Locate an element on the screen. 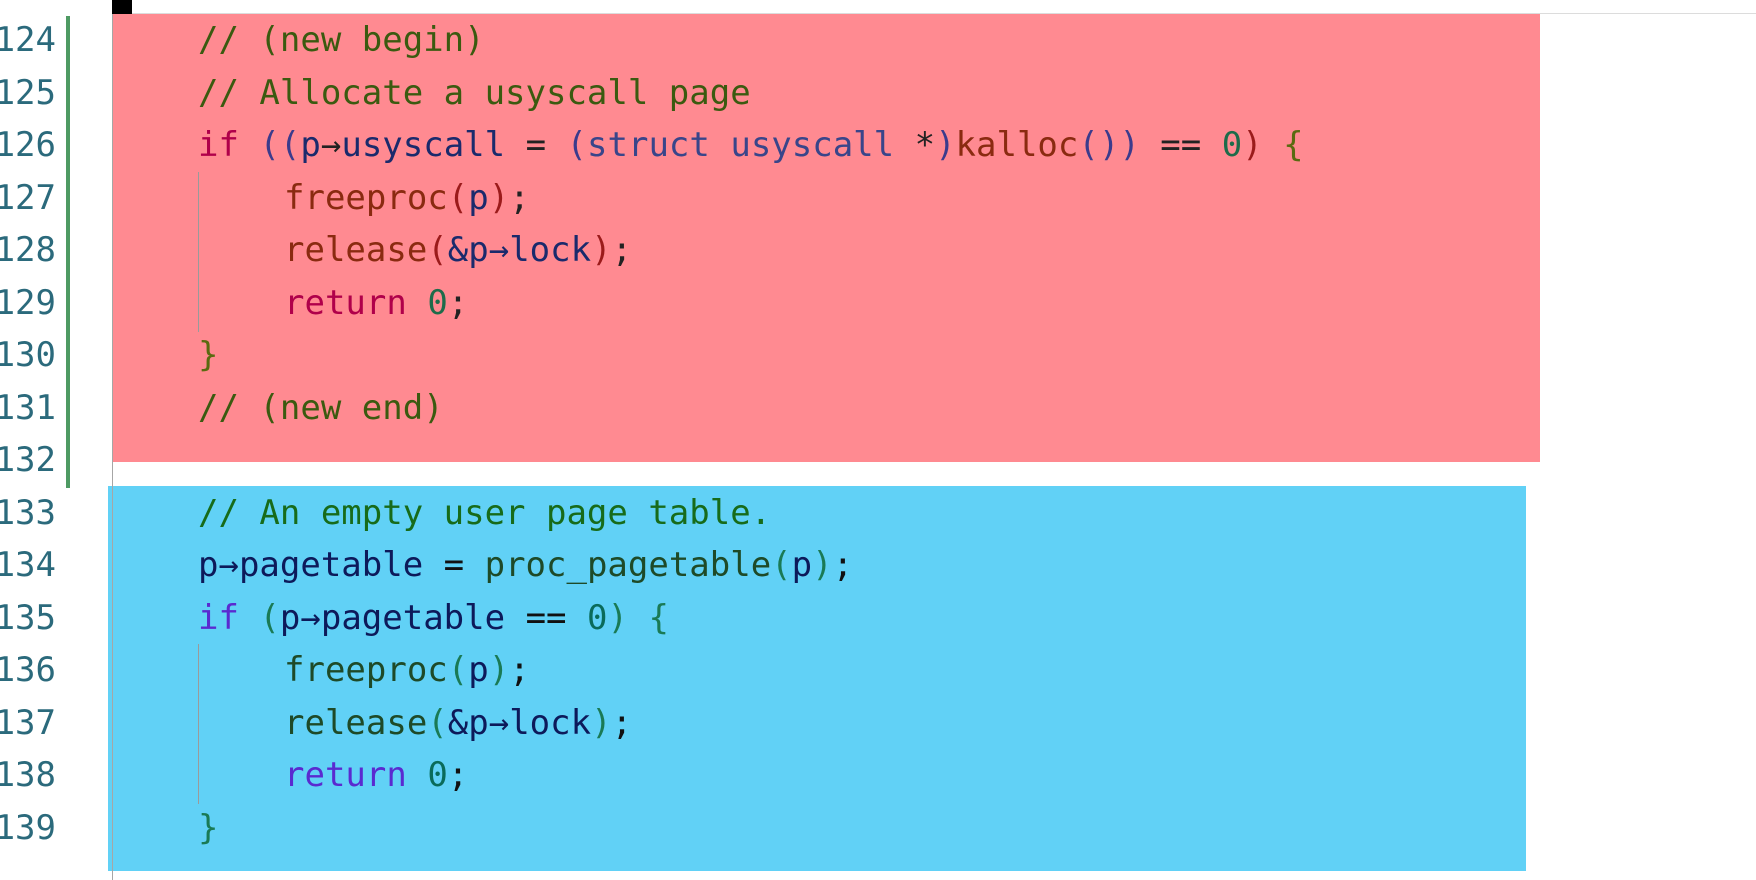 The height and width of the screenshot is (880, 1756). code-text: // (new end) is located at coordinates (321, 408).